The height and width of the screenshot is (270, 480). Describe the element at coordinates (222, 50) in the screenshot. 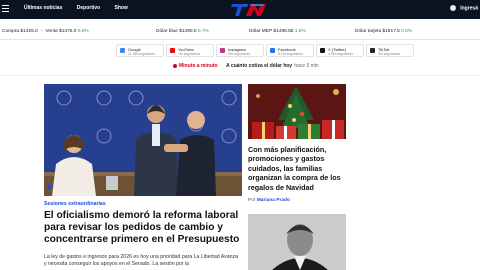

I see `instagram-icon` at that location.